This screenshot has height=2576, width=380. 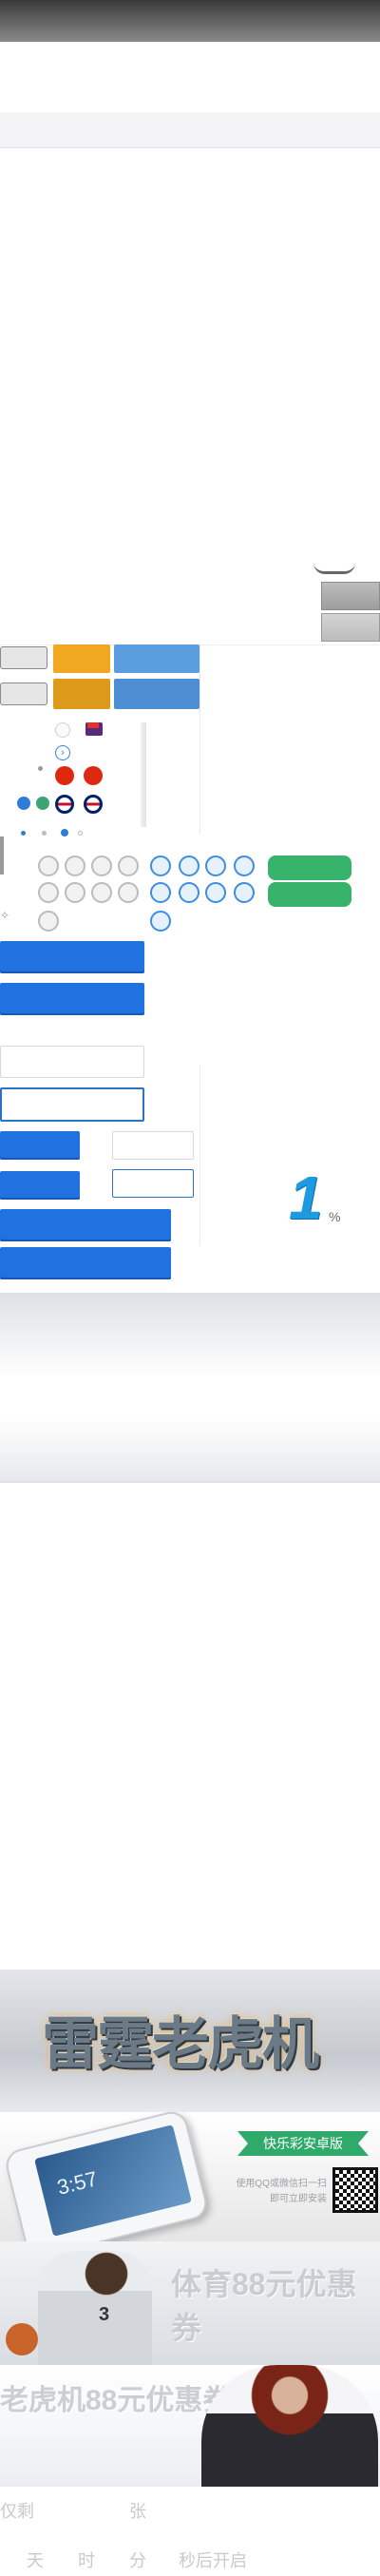 What do you see at coordinates (93, 725) in the screenshot?
I see `chat-badge-icon-accent` at bounding box center [93, 725].